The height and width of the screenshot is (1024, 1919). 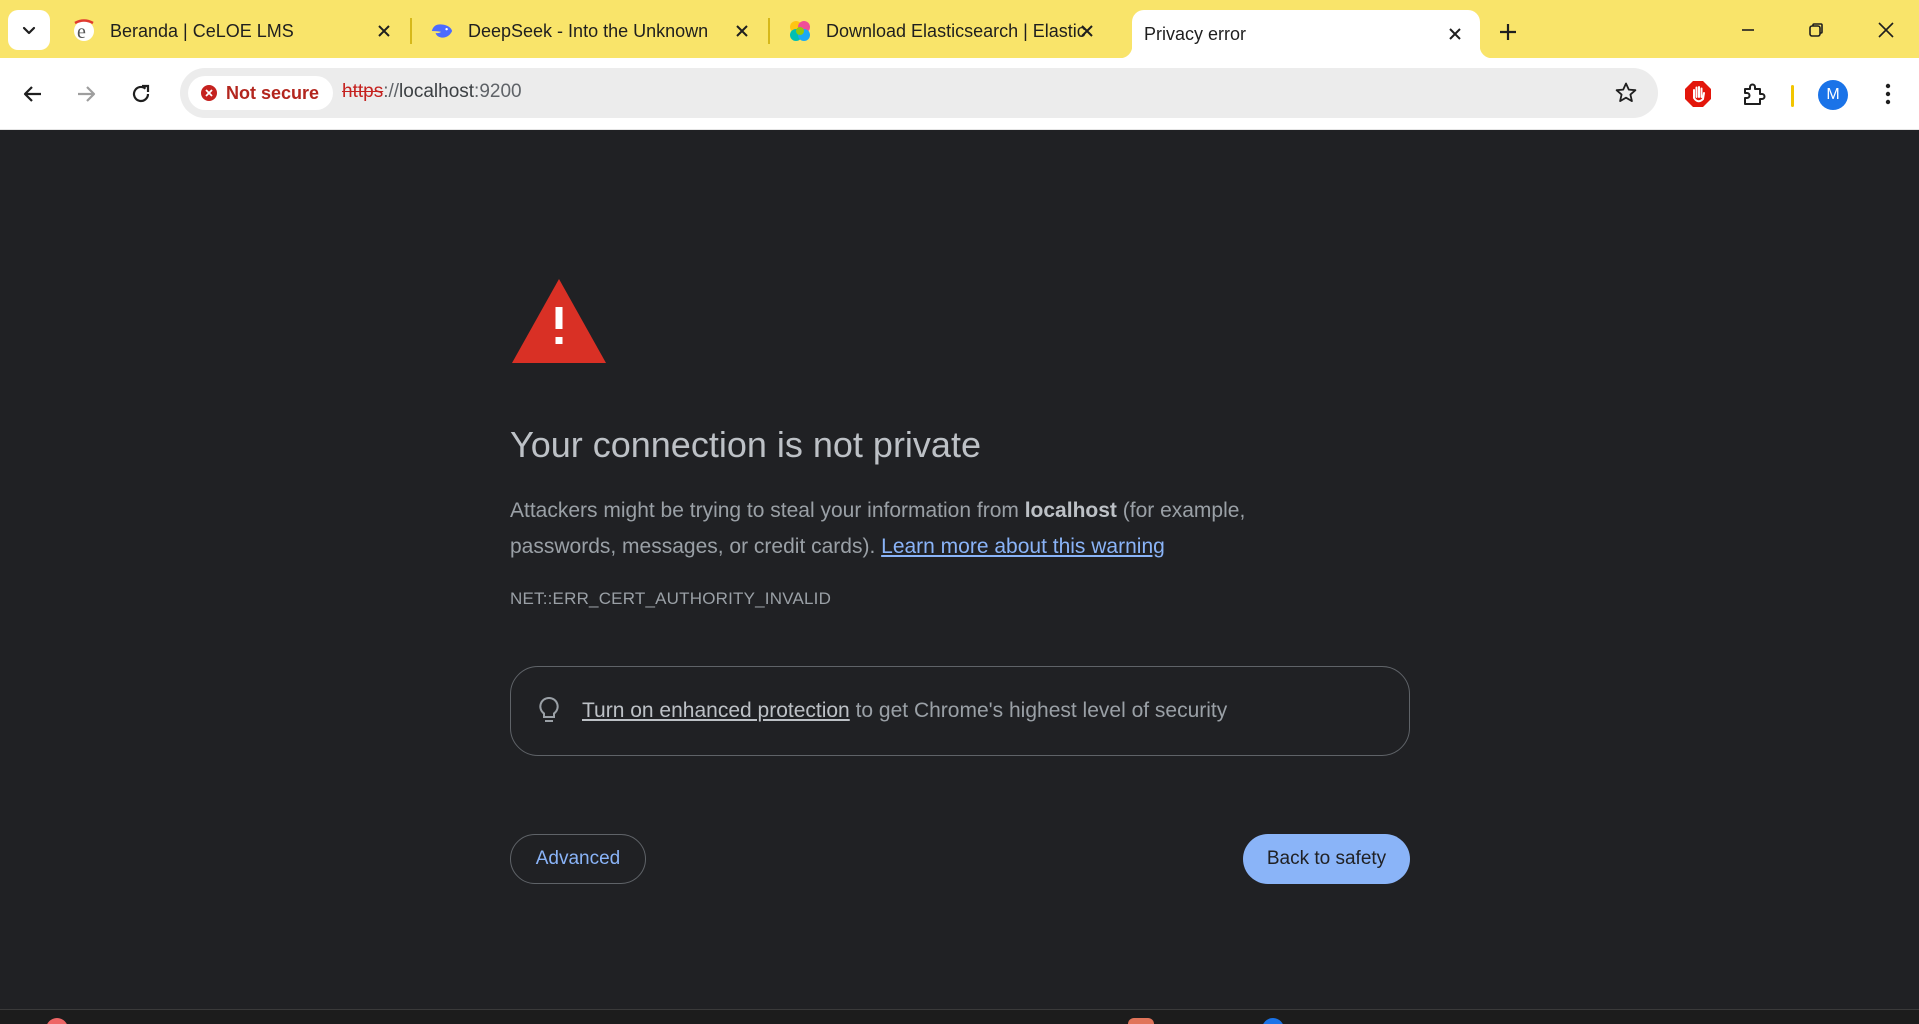 I want to click on close-window-button, so click(x=1886, y=30).